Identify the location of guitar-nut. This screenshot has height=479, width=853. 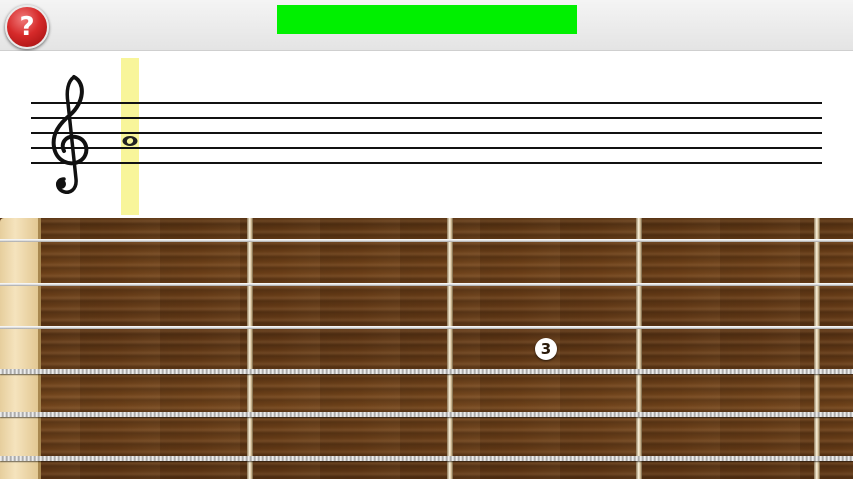
(20, 348).